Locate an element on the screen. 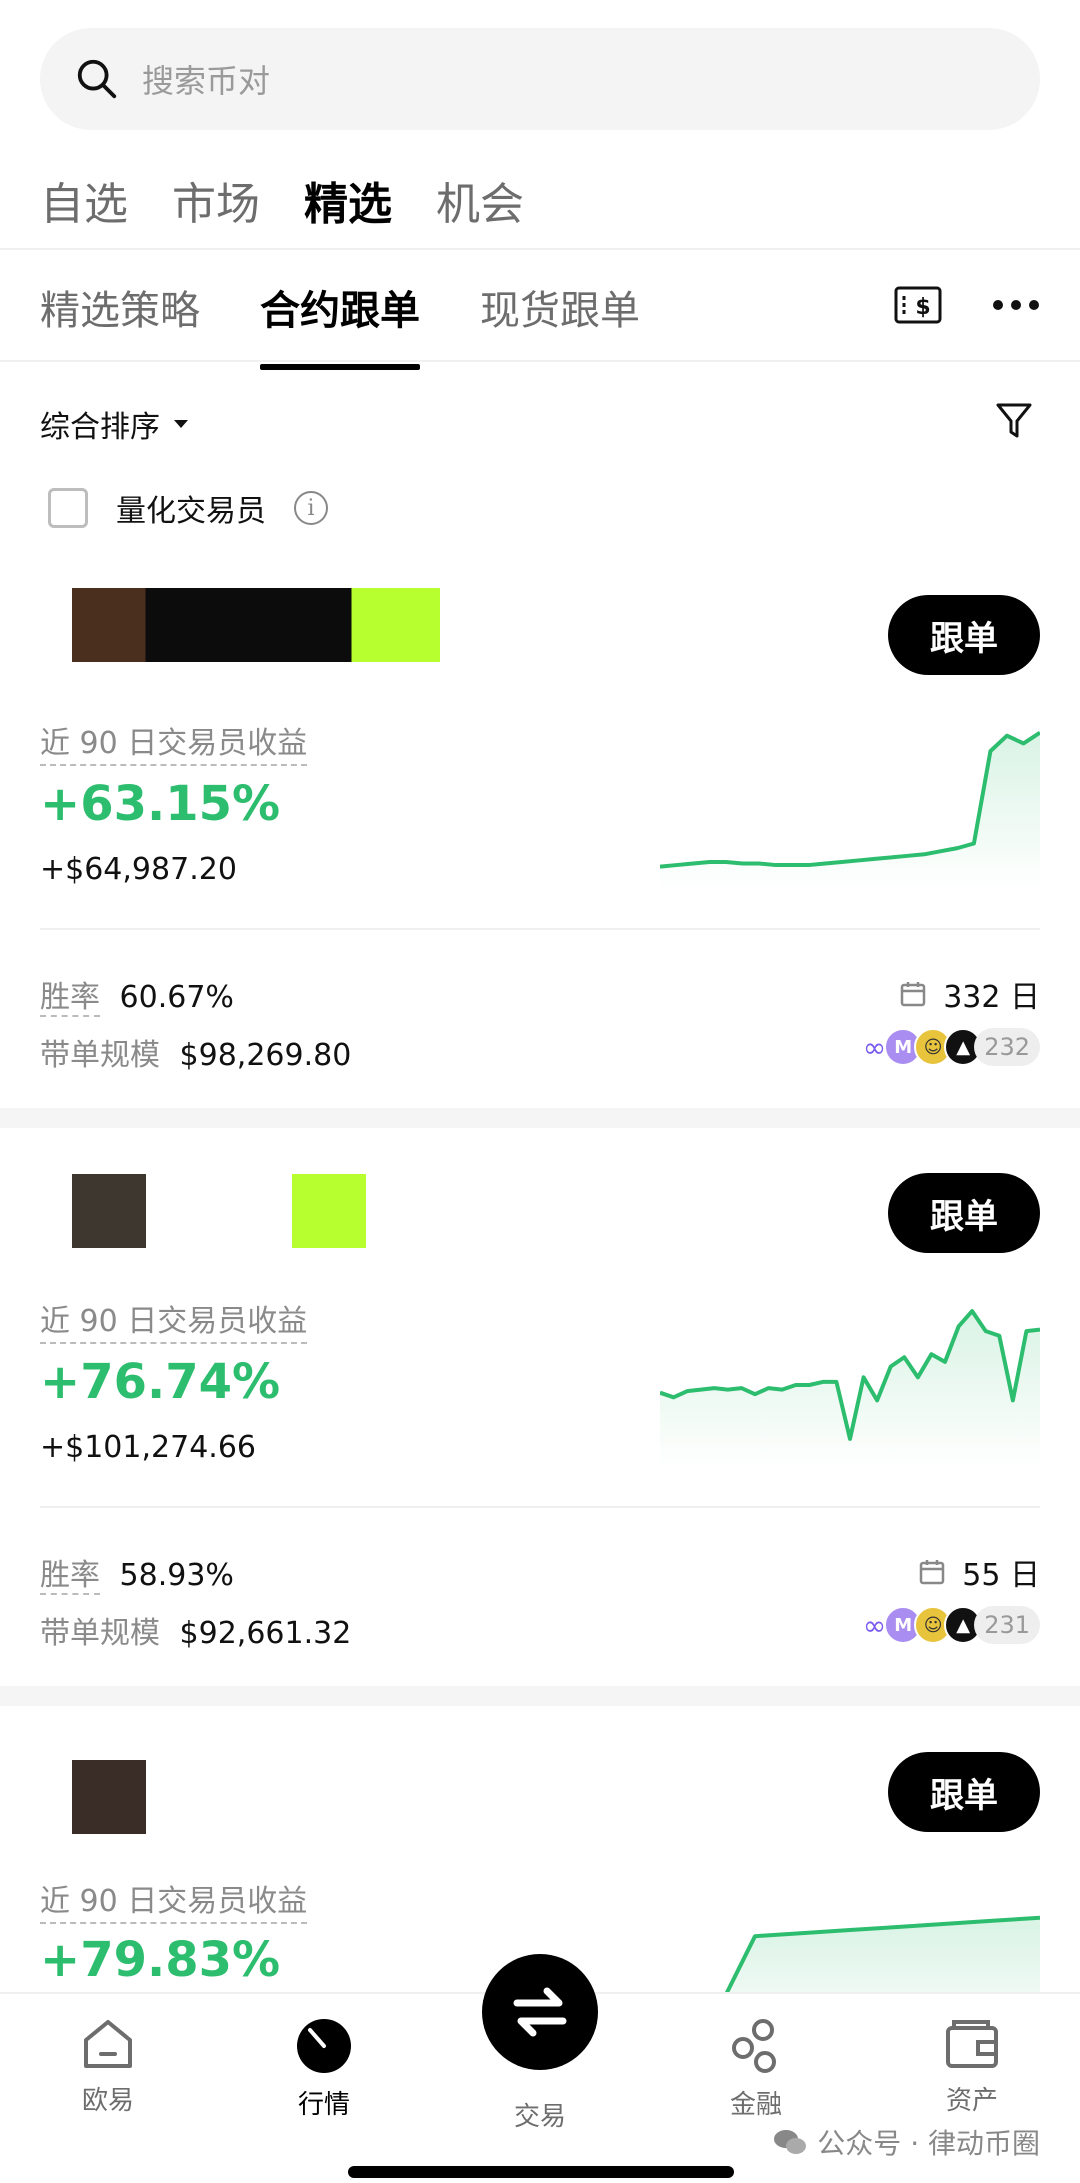 The height and width of the screenshot is (2183, 1080). followers-avatars: ∞ M ☺ ▲ 231 is located at coordinates (951, 1625).